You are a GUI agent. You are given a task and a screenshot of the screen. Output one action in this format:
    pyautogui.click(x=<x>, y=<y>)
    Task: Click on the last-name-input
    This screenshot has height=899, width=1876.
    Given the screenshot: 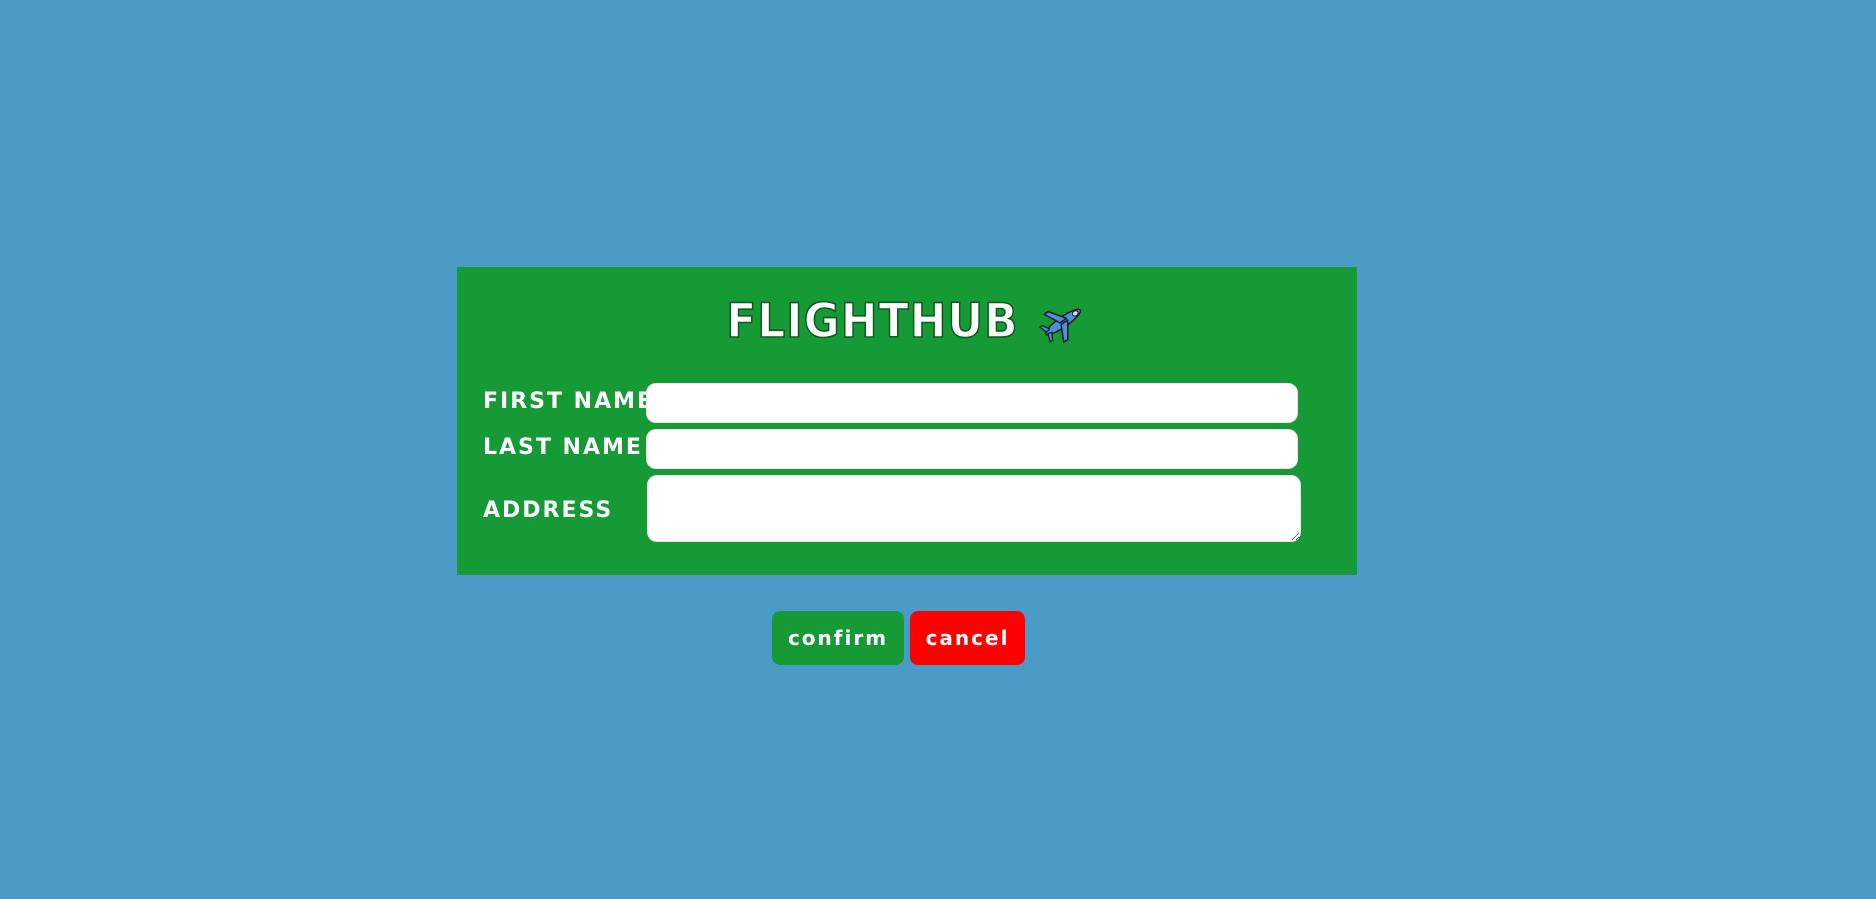 What is the action you would take?
    pyautogui.click(x=972, y=449)
    